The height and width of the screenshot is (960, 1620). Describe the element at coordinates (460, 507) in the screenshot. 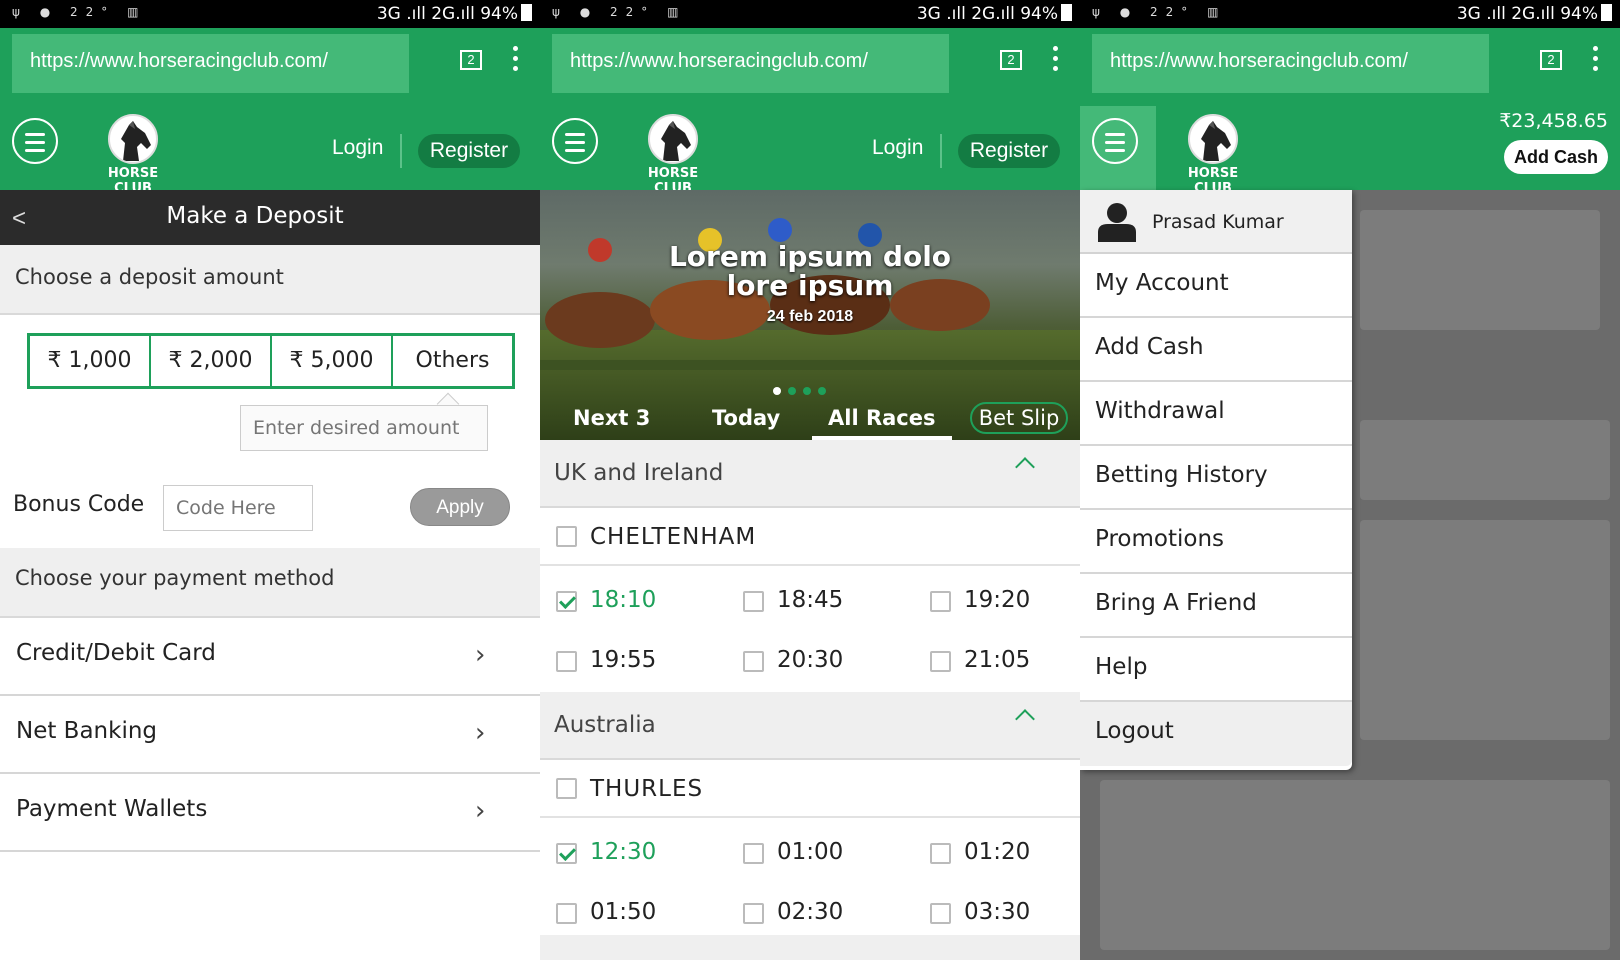

I see `apply-button: Apply` at that location.